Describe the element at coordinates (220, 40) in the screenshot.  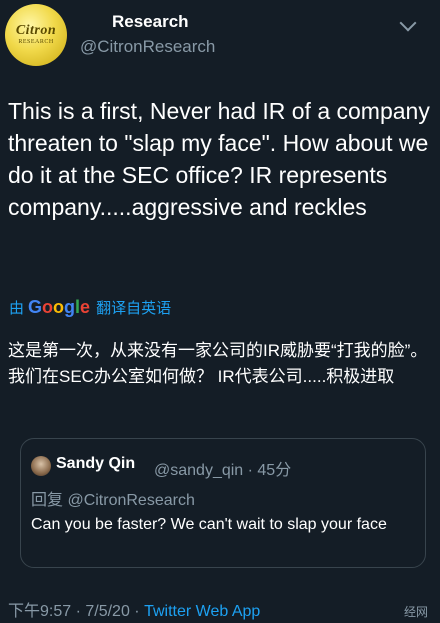
I see `tweet-header: Citron RESEARCH Research @CitronResearch` at that location.